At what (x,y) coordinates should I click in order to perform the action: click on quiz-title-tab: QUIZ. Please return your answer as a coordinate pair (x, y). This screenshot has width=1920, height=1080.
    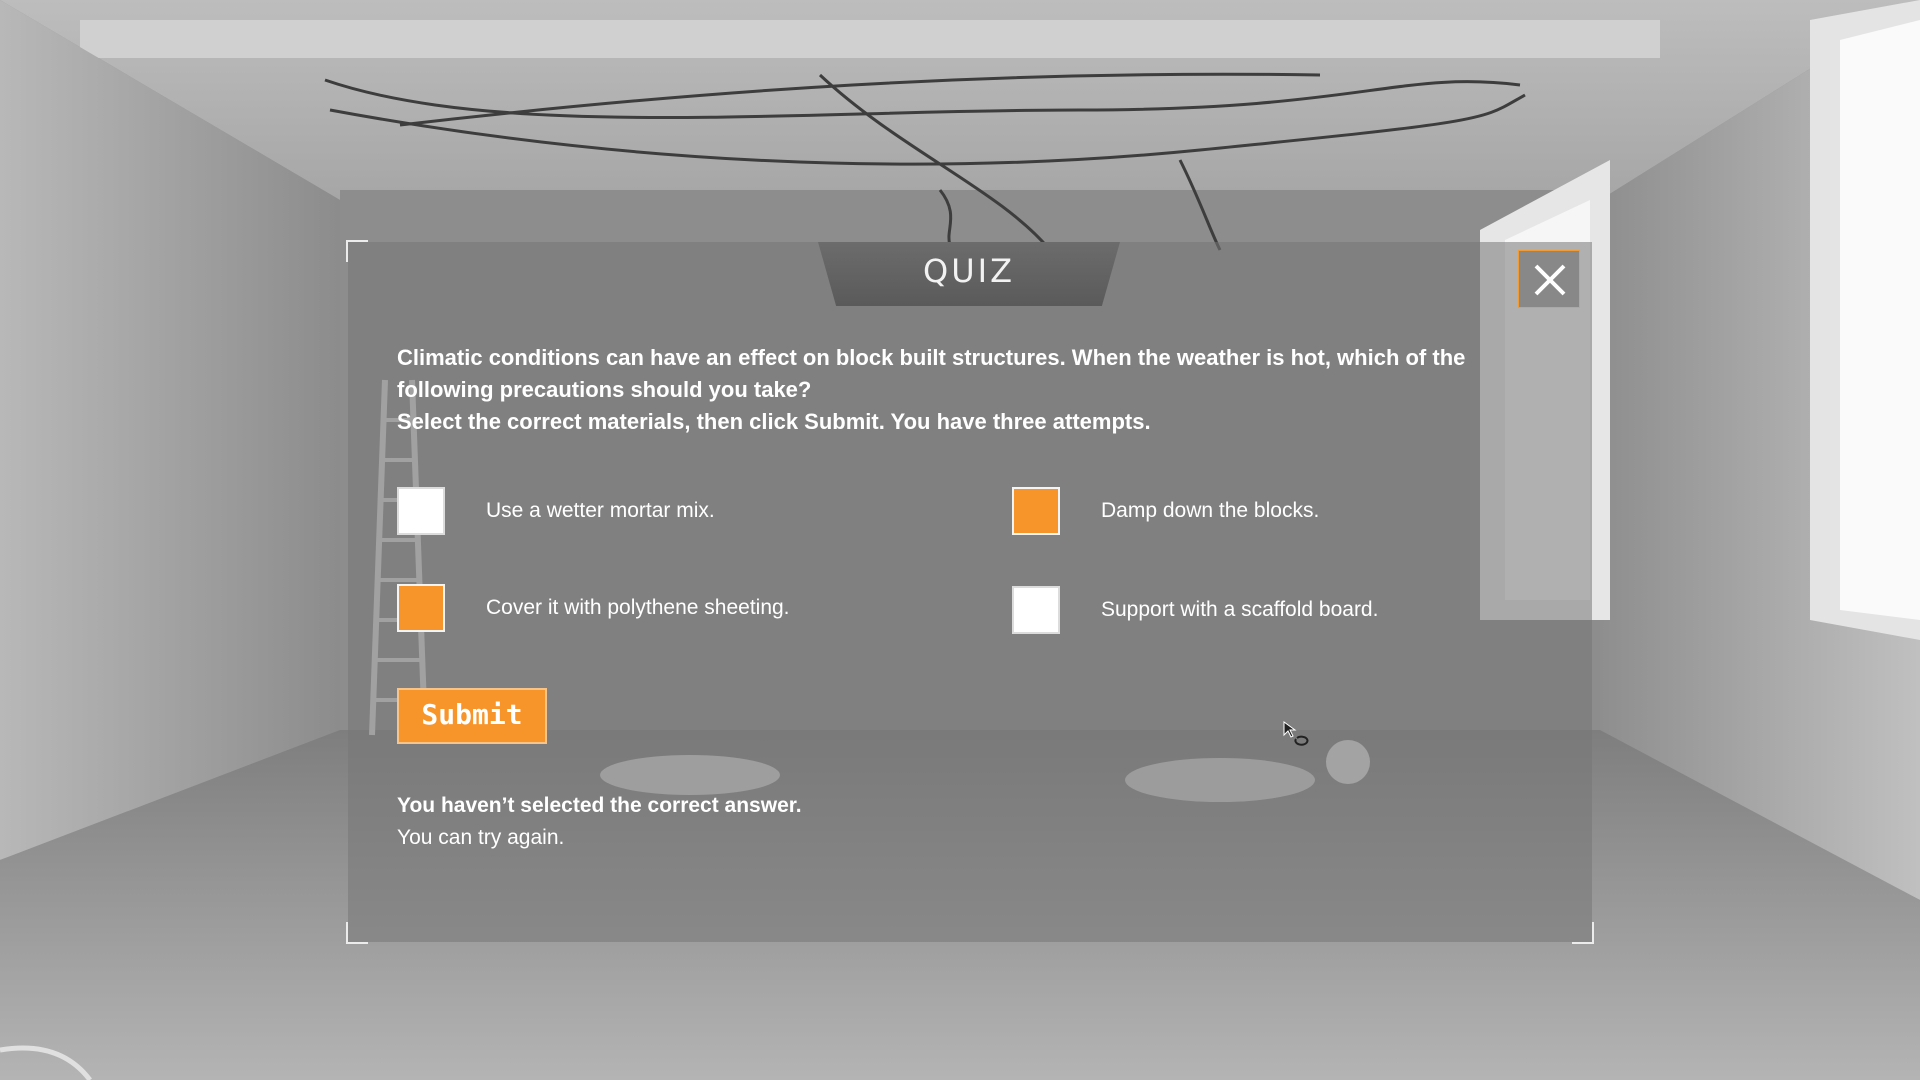
    Looking at the image, I should click on (969, 274).